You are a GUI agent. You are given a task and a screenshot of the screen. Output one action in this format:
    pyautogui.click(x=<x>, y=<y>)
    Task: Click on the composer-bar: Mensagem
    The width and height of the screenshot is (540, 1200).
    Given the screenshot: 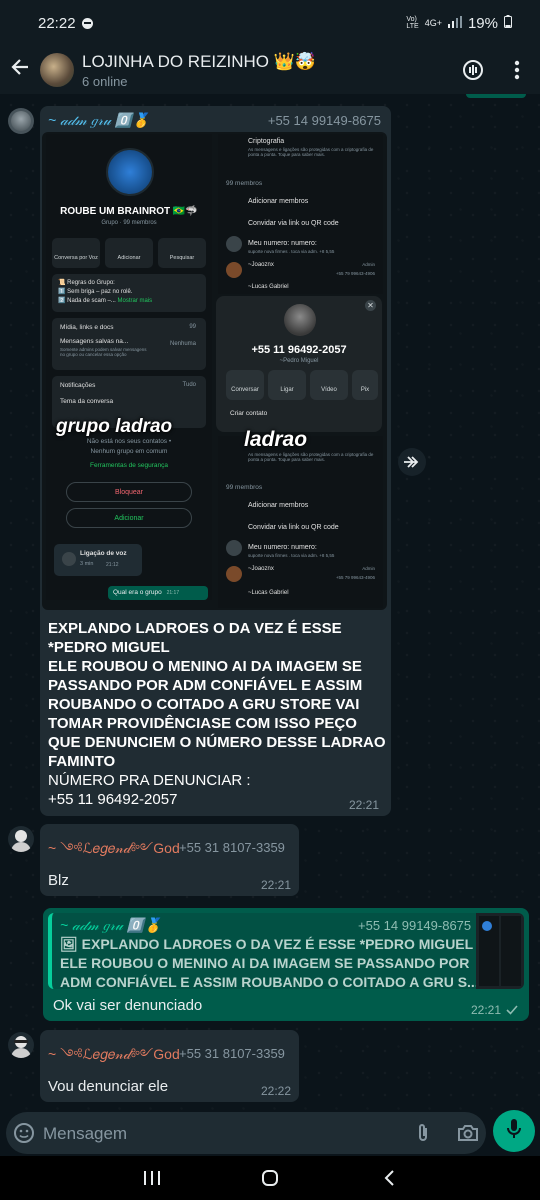 What is the action you would take?
    pyautogui.click(x=270, y=1133)
    